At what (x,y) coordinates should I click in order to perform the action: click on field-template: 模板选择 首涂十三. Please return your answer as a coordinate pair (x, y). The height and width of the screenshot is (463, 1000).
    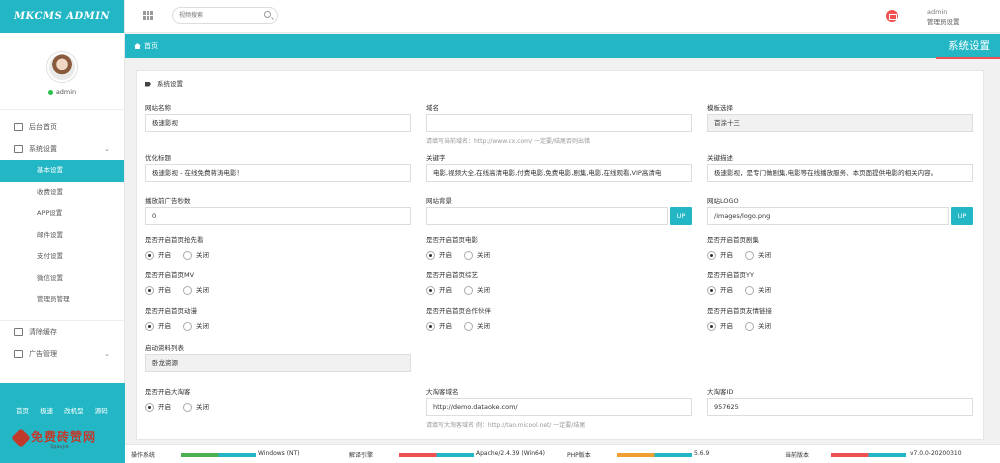
    Looking at the image, I should click on (840, 117).